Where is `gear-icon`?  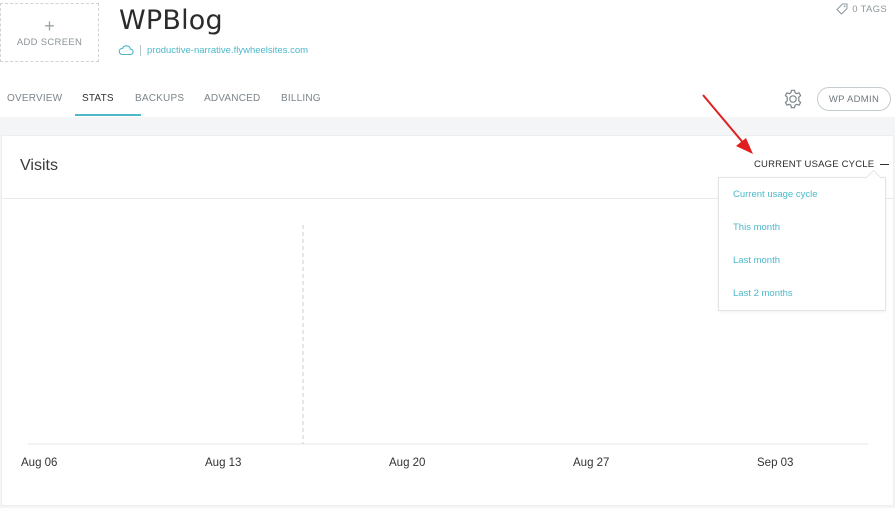
gear-icon is located at coordinates (793, 99).